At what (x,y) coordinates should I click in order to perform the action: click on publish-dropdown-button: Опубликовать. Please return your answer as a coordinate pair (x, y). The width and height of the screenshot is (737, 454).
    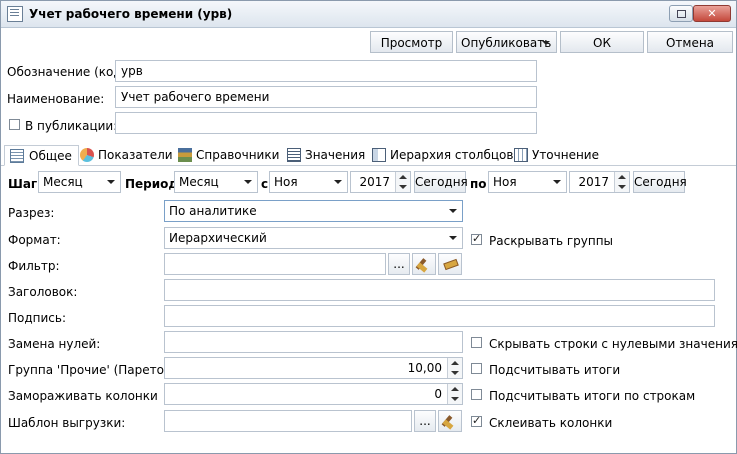
    Looking at the image, I should click on (506, 42).